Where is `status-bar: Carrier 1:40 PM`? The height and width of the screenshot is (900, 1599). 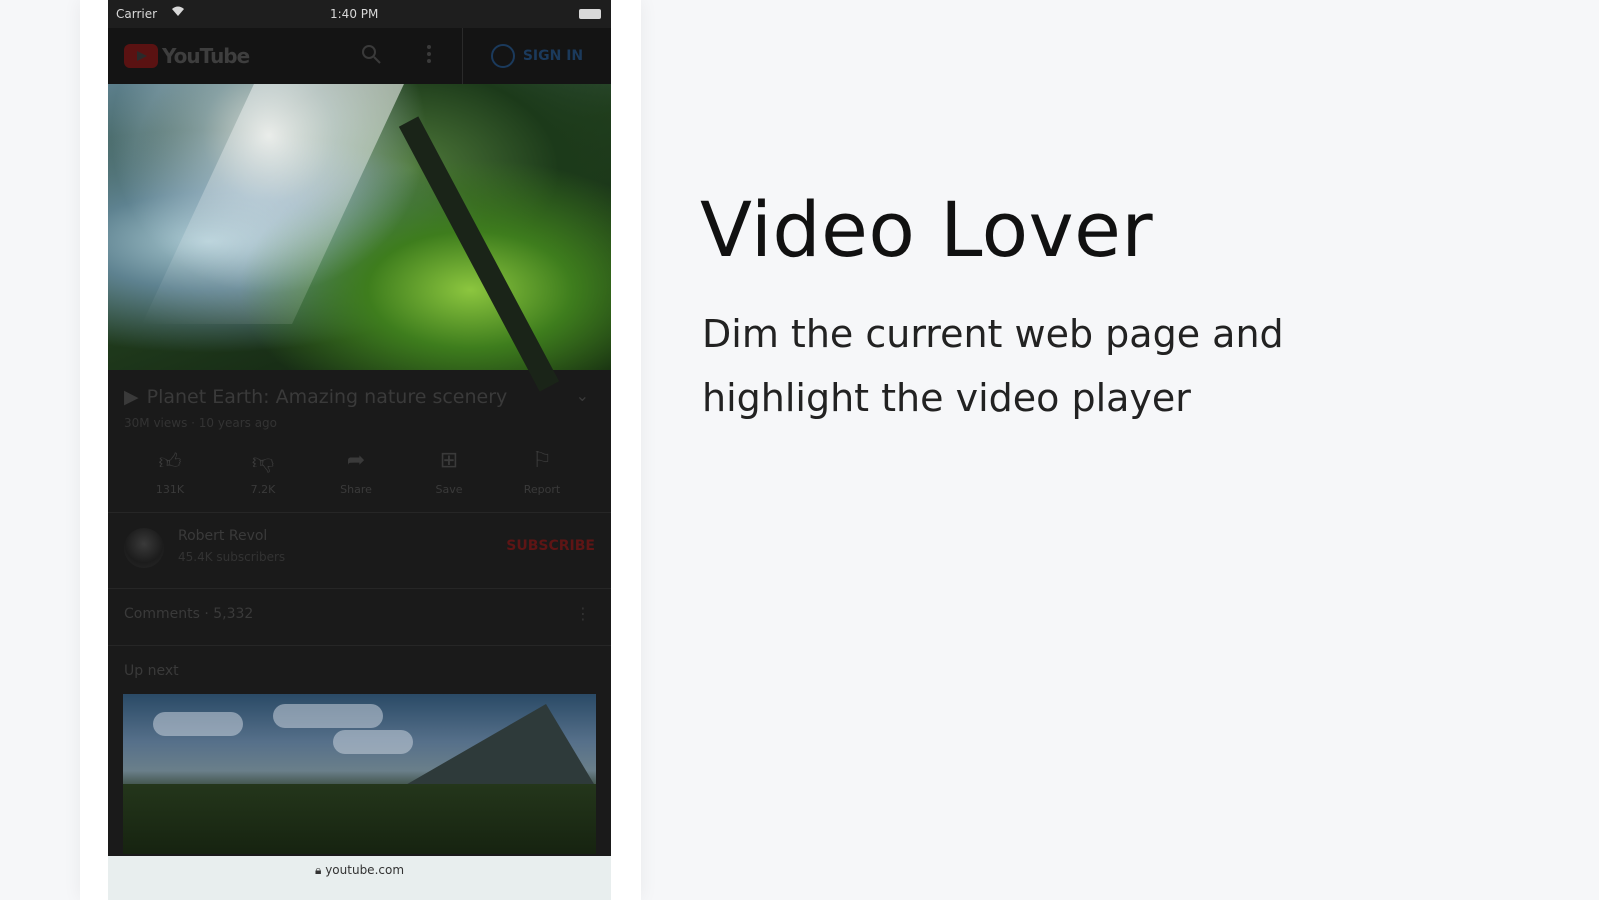
status-bar: Carrier 1:40 PM is located at coordinates (359, 14).